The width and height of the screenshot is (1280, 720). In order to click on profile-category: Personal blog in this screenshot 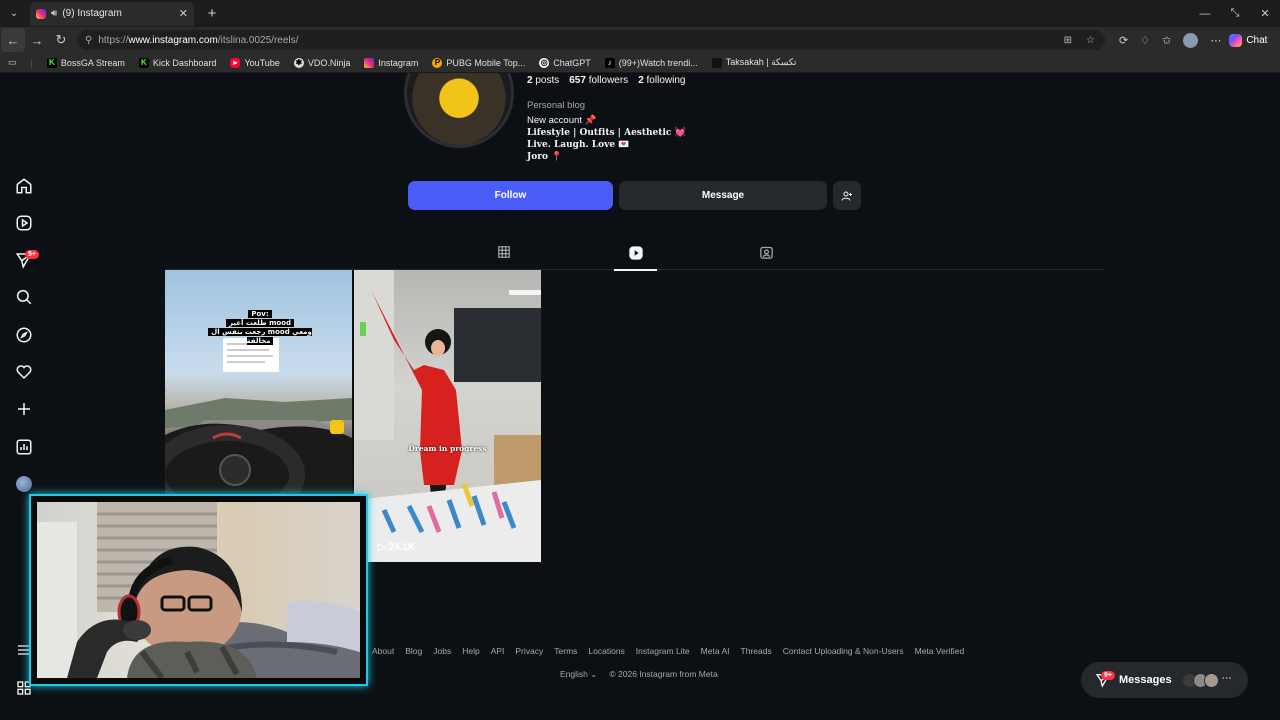, I will do `click(556, 105)`.